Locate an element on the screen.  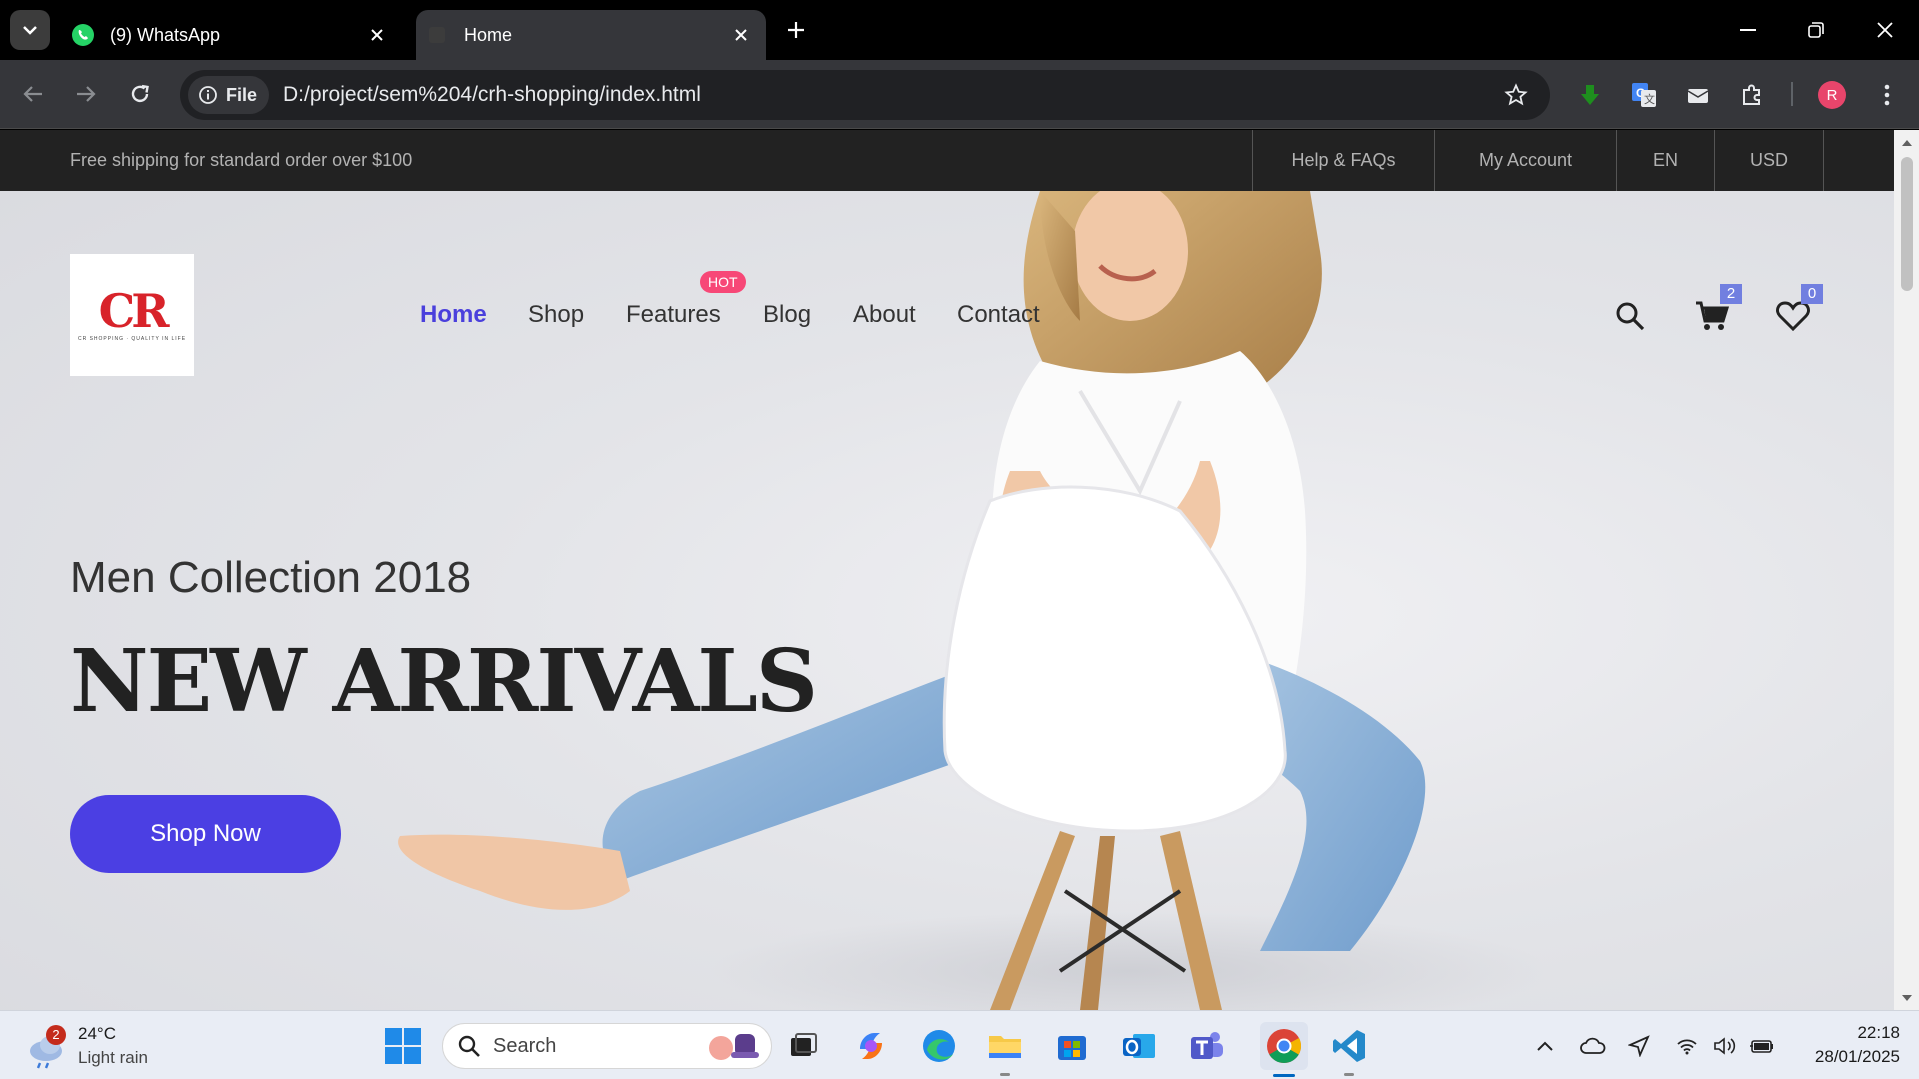
location-arrow-icon is located at coordinates (1639, 1046).